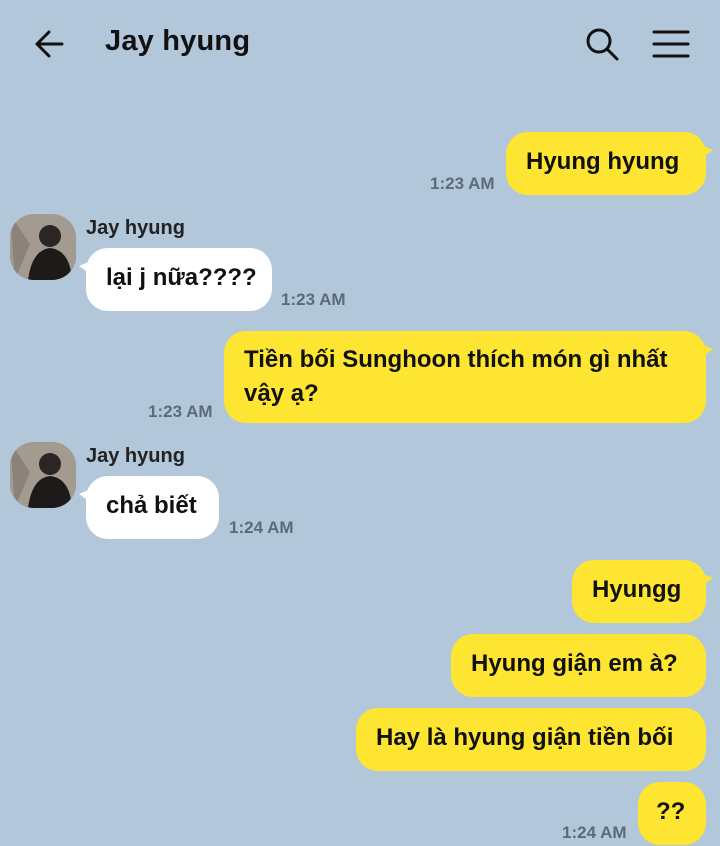 The image size is (720, 846). I want to click on search-icon, so click(602, 44).